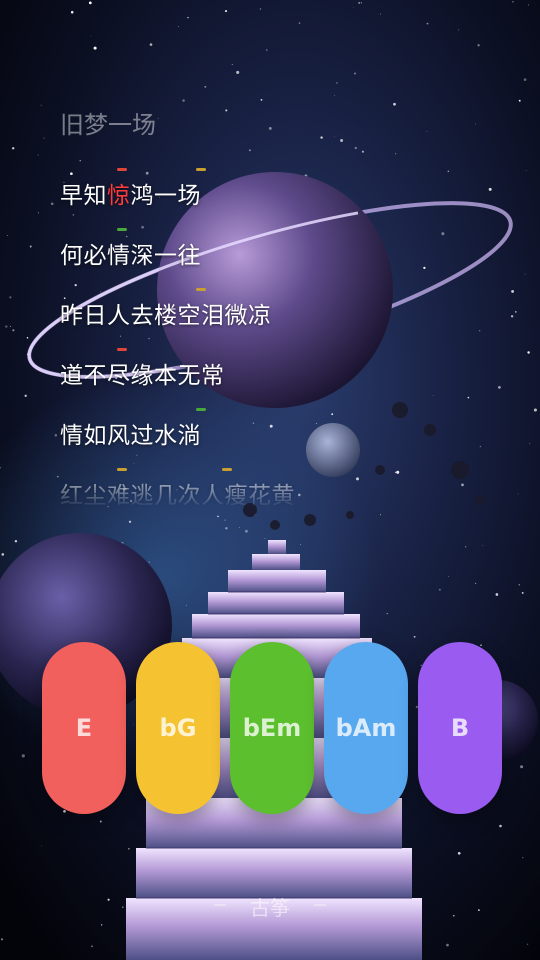 This screenshot has width=540, height=960. I want to click on lyric-line-3: 昨日人去楼空泪微凉, so click(166, 316).